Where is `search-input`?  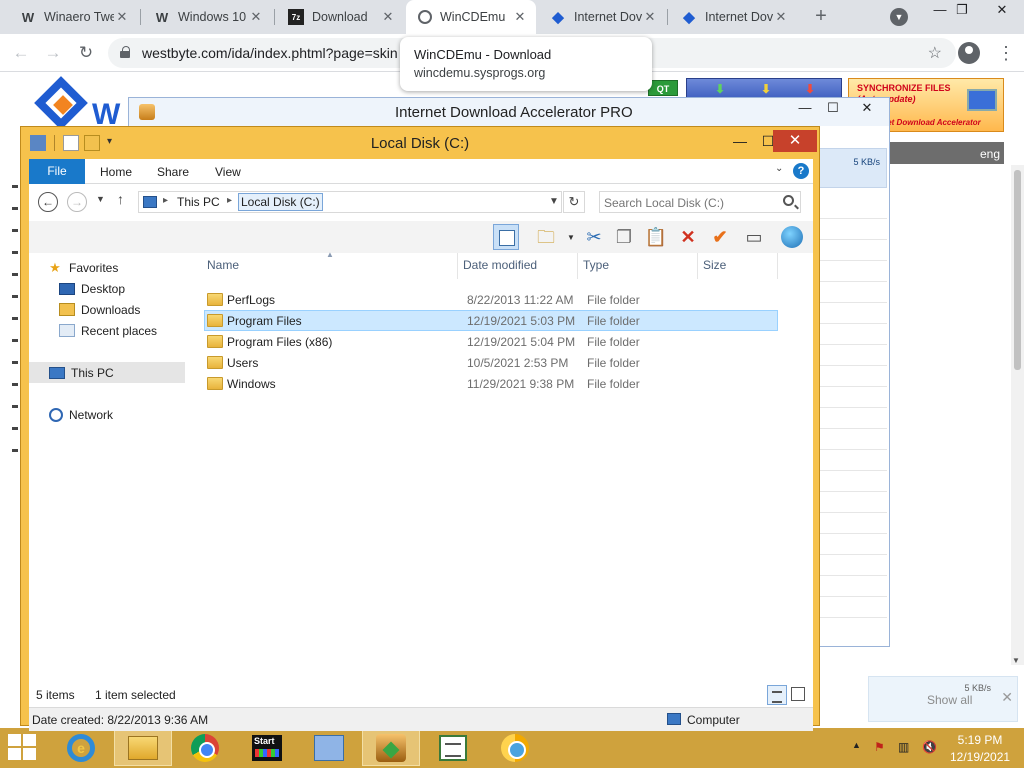
search-input is located at coordinates (689, 203).